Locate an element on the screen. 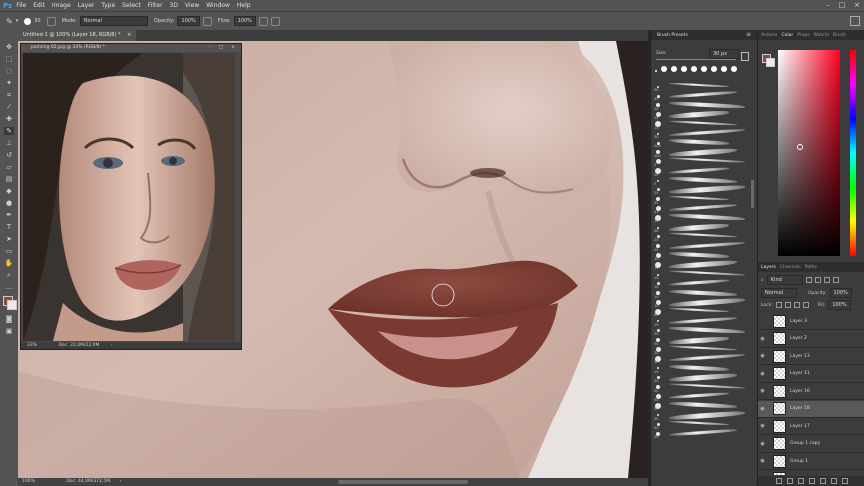 Image resolution: width=864 pixels, height=486 pixels. opacity-field: 100% is located at coordinates (188, 21).